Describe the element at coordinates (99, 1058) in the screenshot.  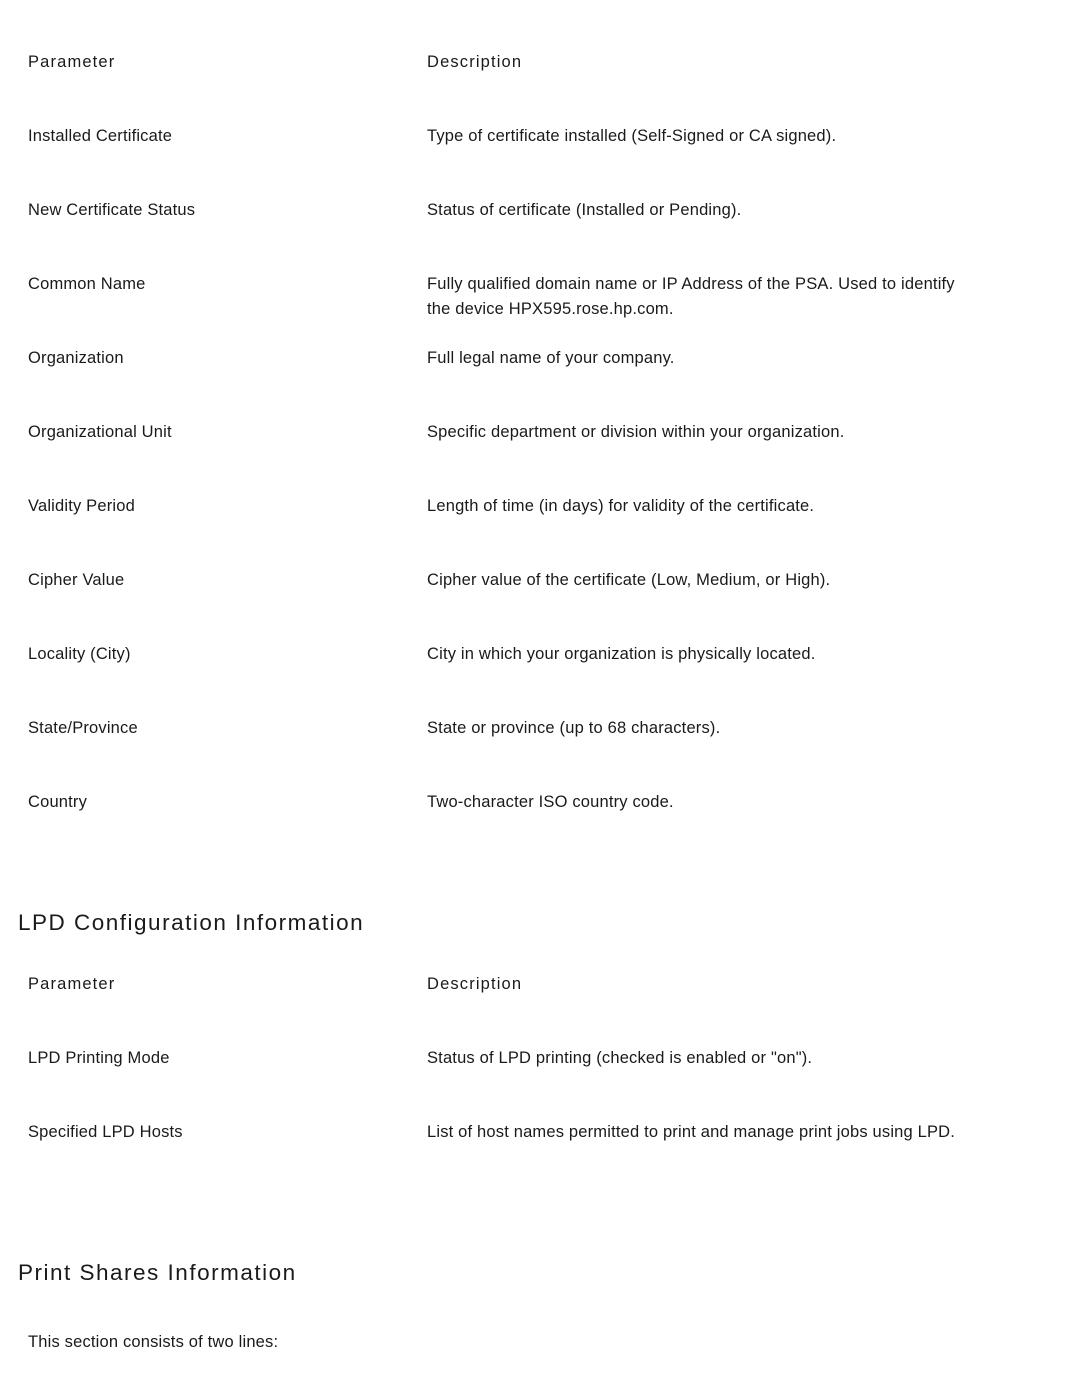
I see `parameter-name: LPD Printing Mode` at that location.